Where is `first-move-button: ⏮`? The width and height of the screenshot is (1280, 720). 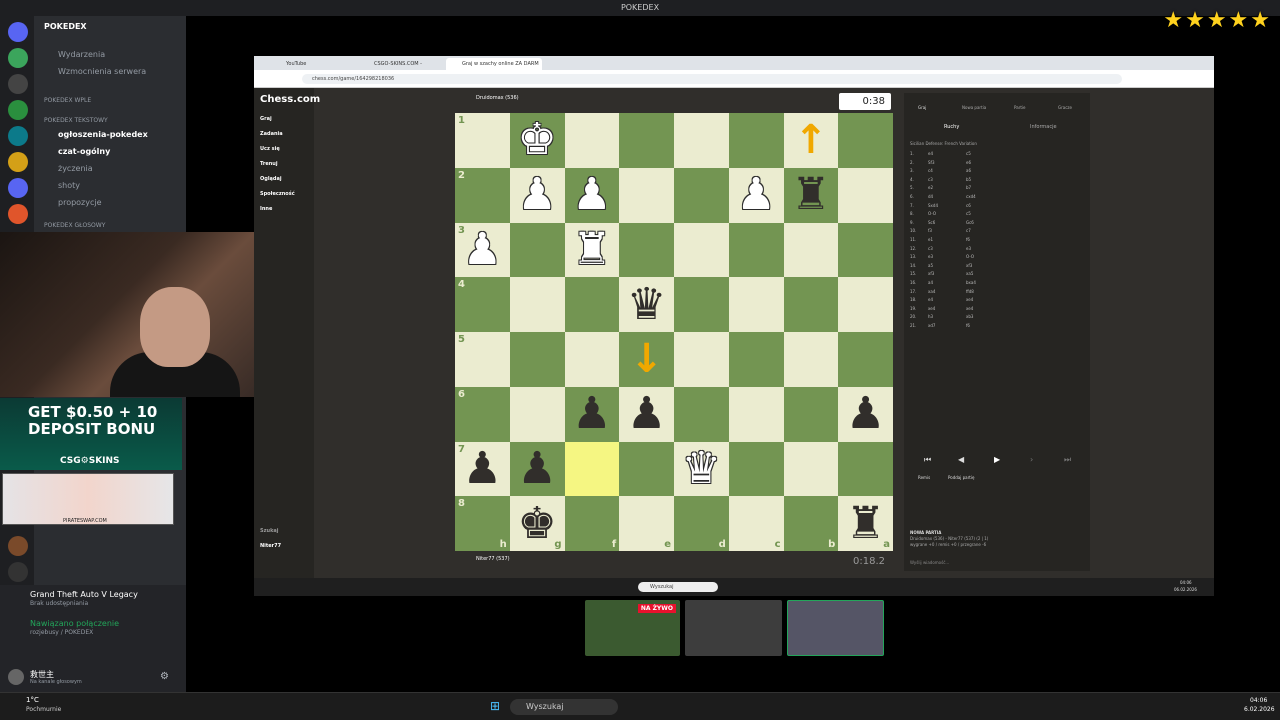 first-move-button: ⏮ is located at coordinates (927, 460).